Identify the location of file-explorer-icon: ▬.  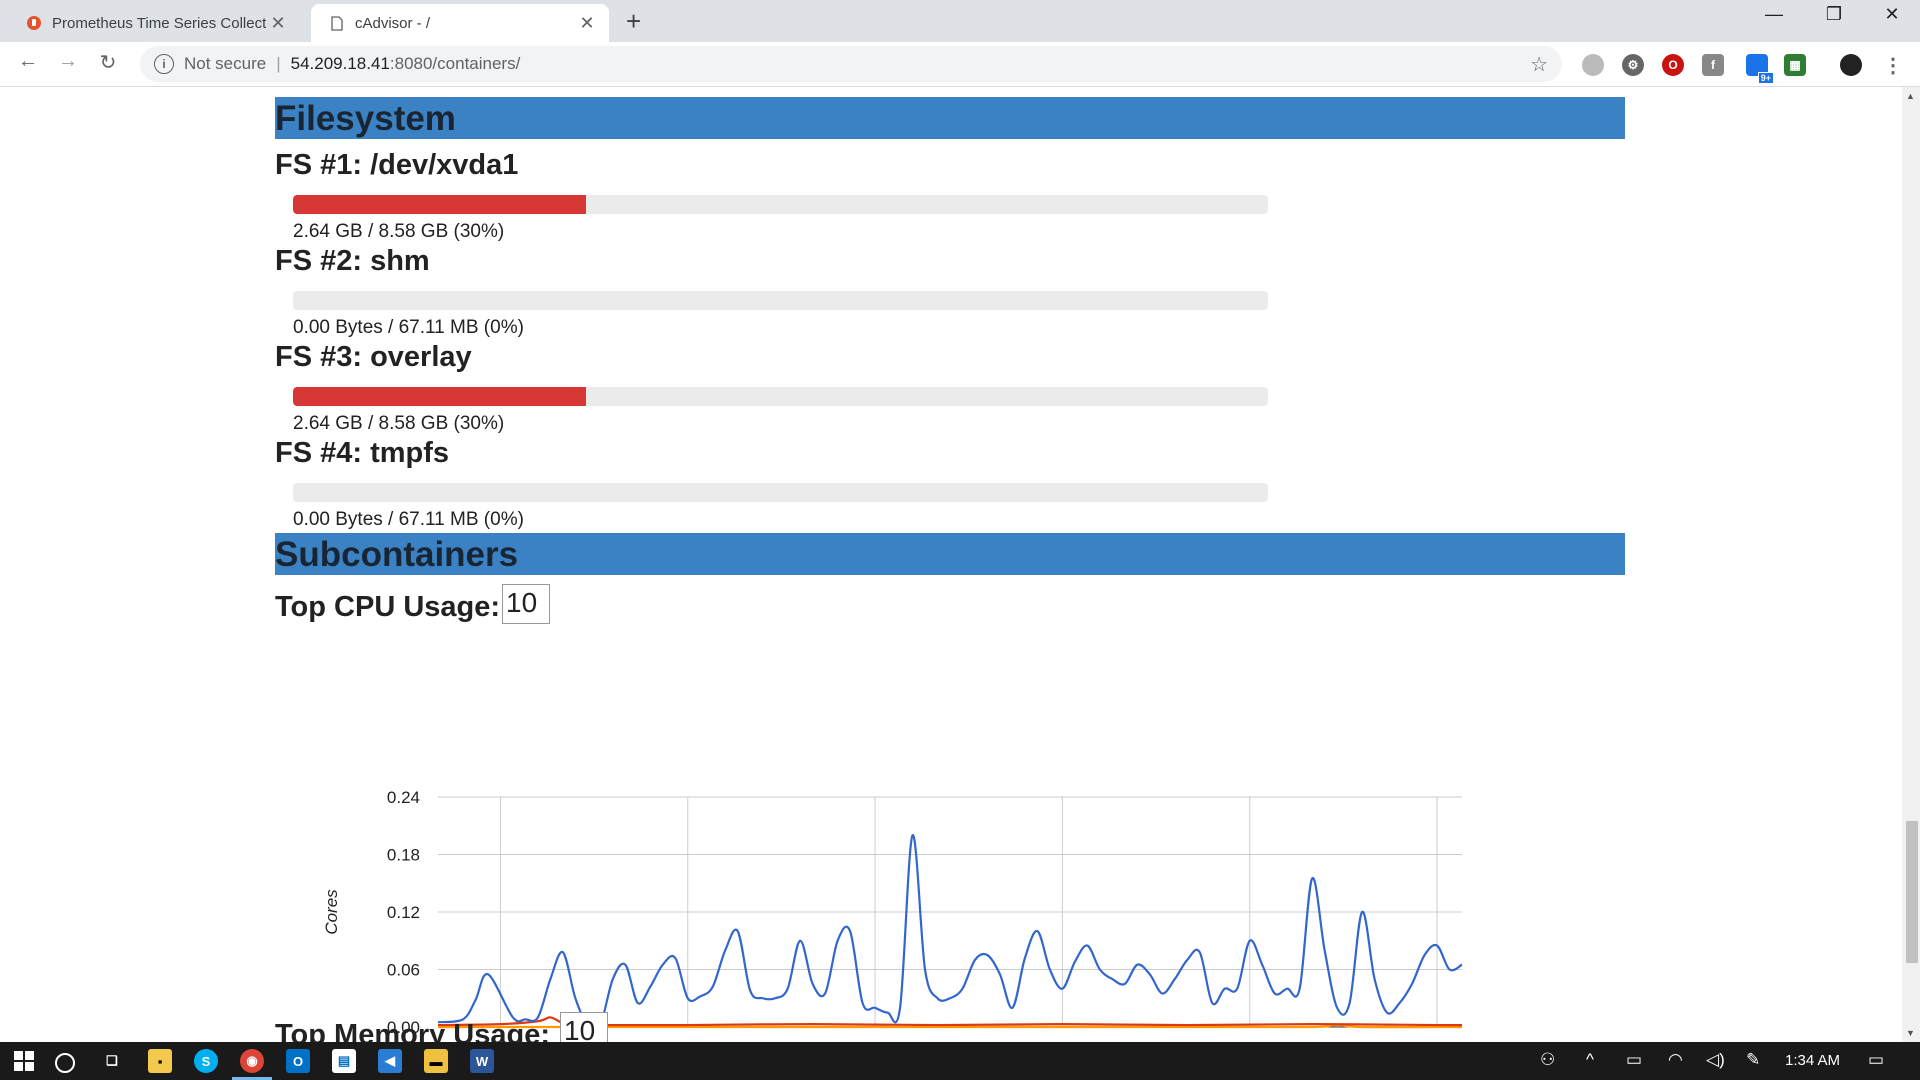
(436, 1061).